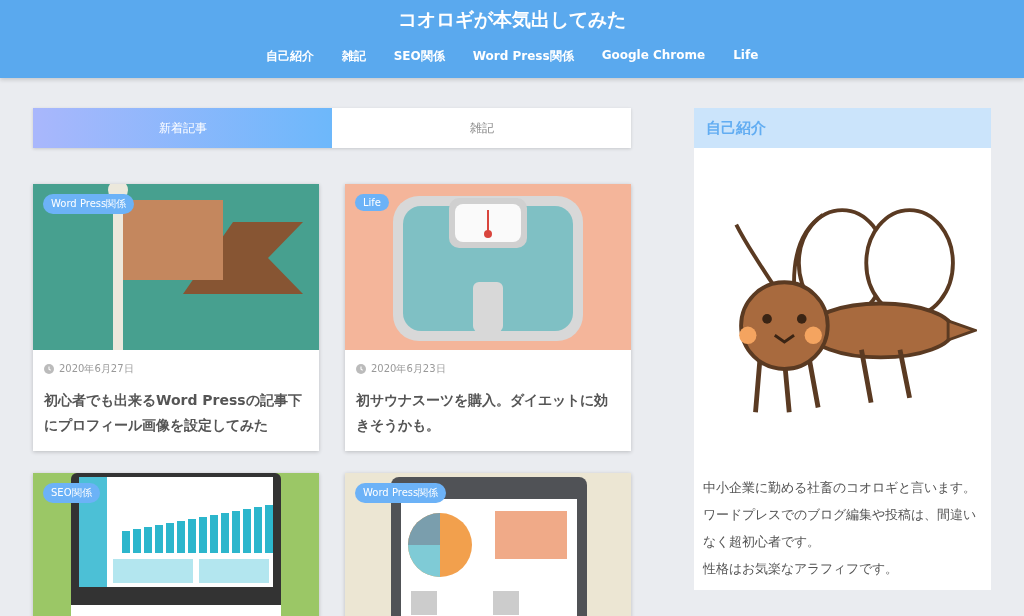  What do you see at coordinates (801, 569) in the screenshot?
I see `profile-text: 性格はお気楽なアラフィフです。` at bounding box center [801, 569].